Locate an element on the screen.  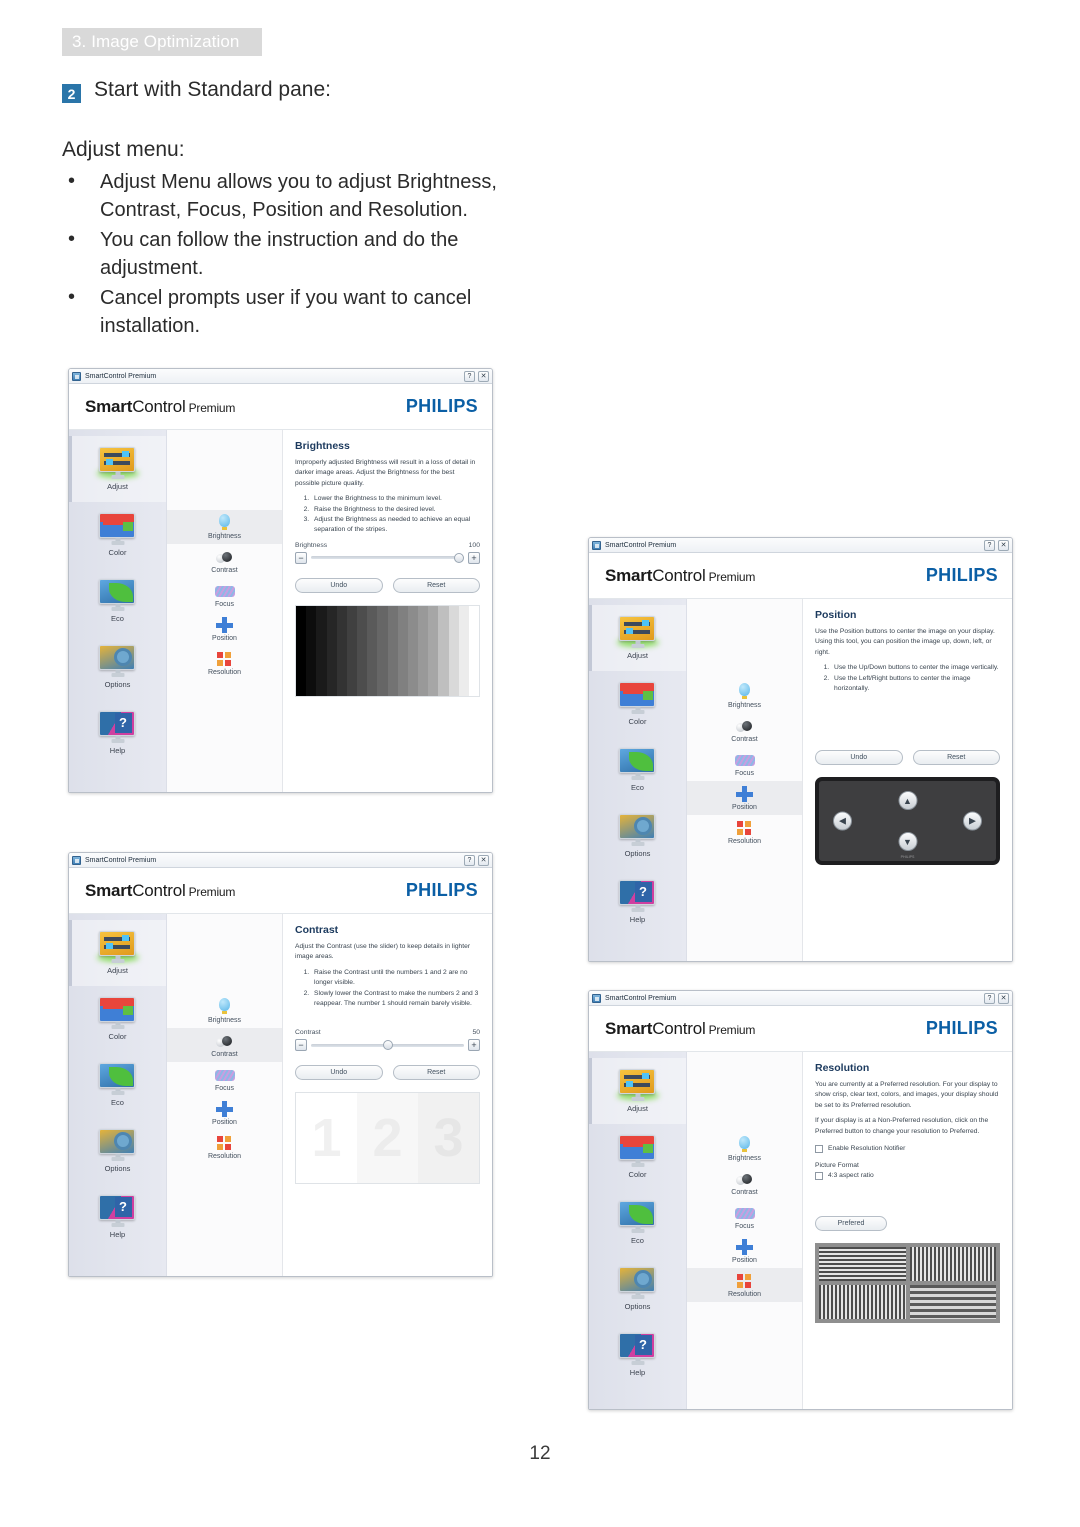
aspect-ratio-checkbox-row: 4:3 aspect ratio is located at coordinates (907, 1175).